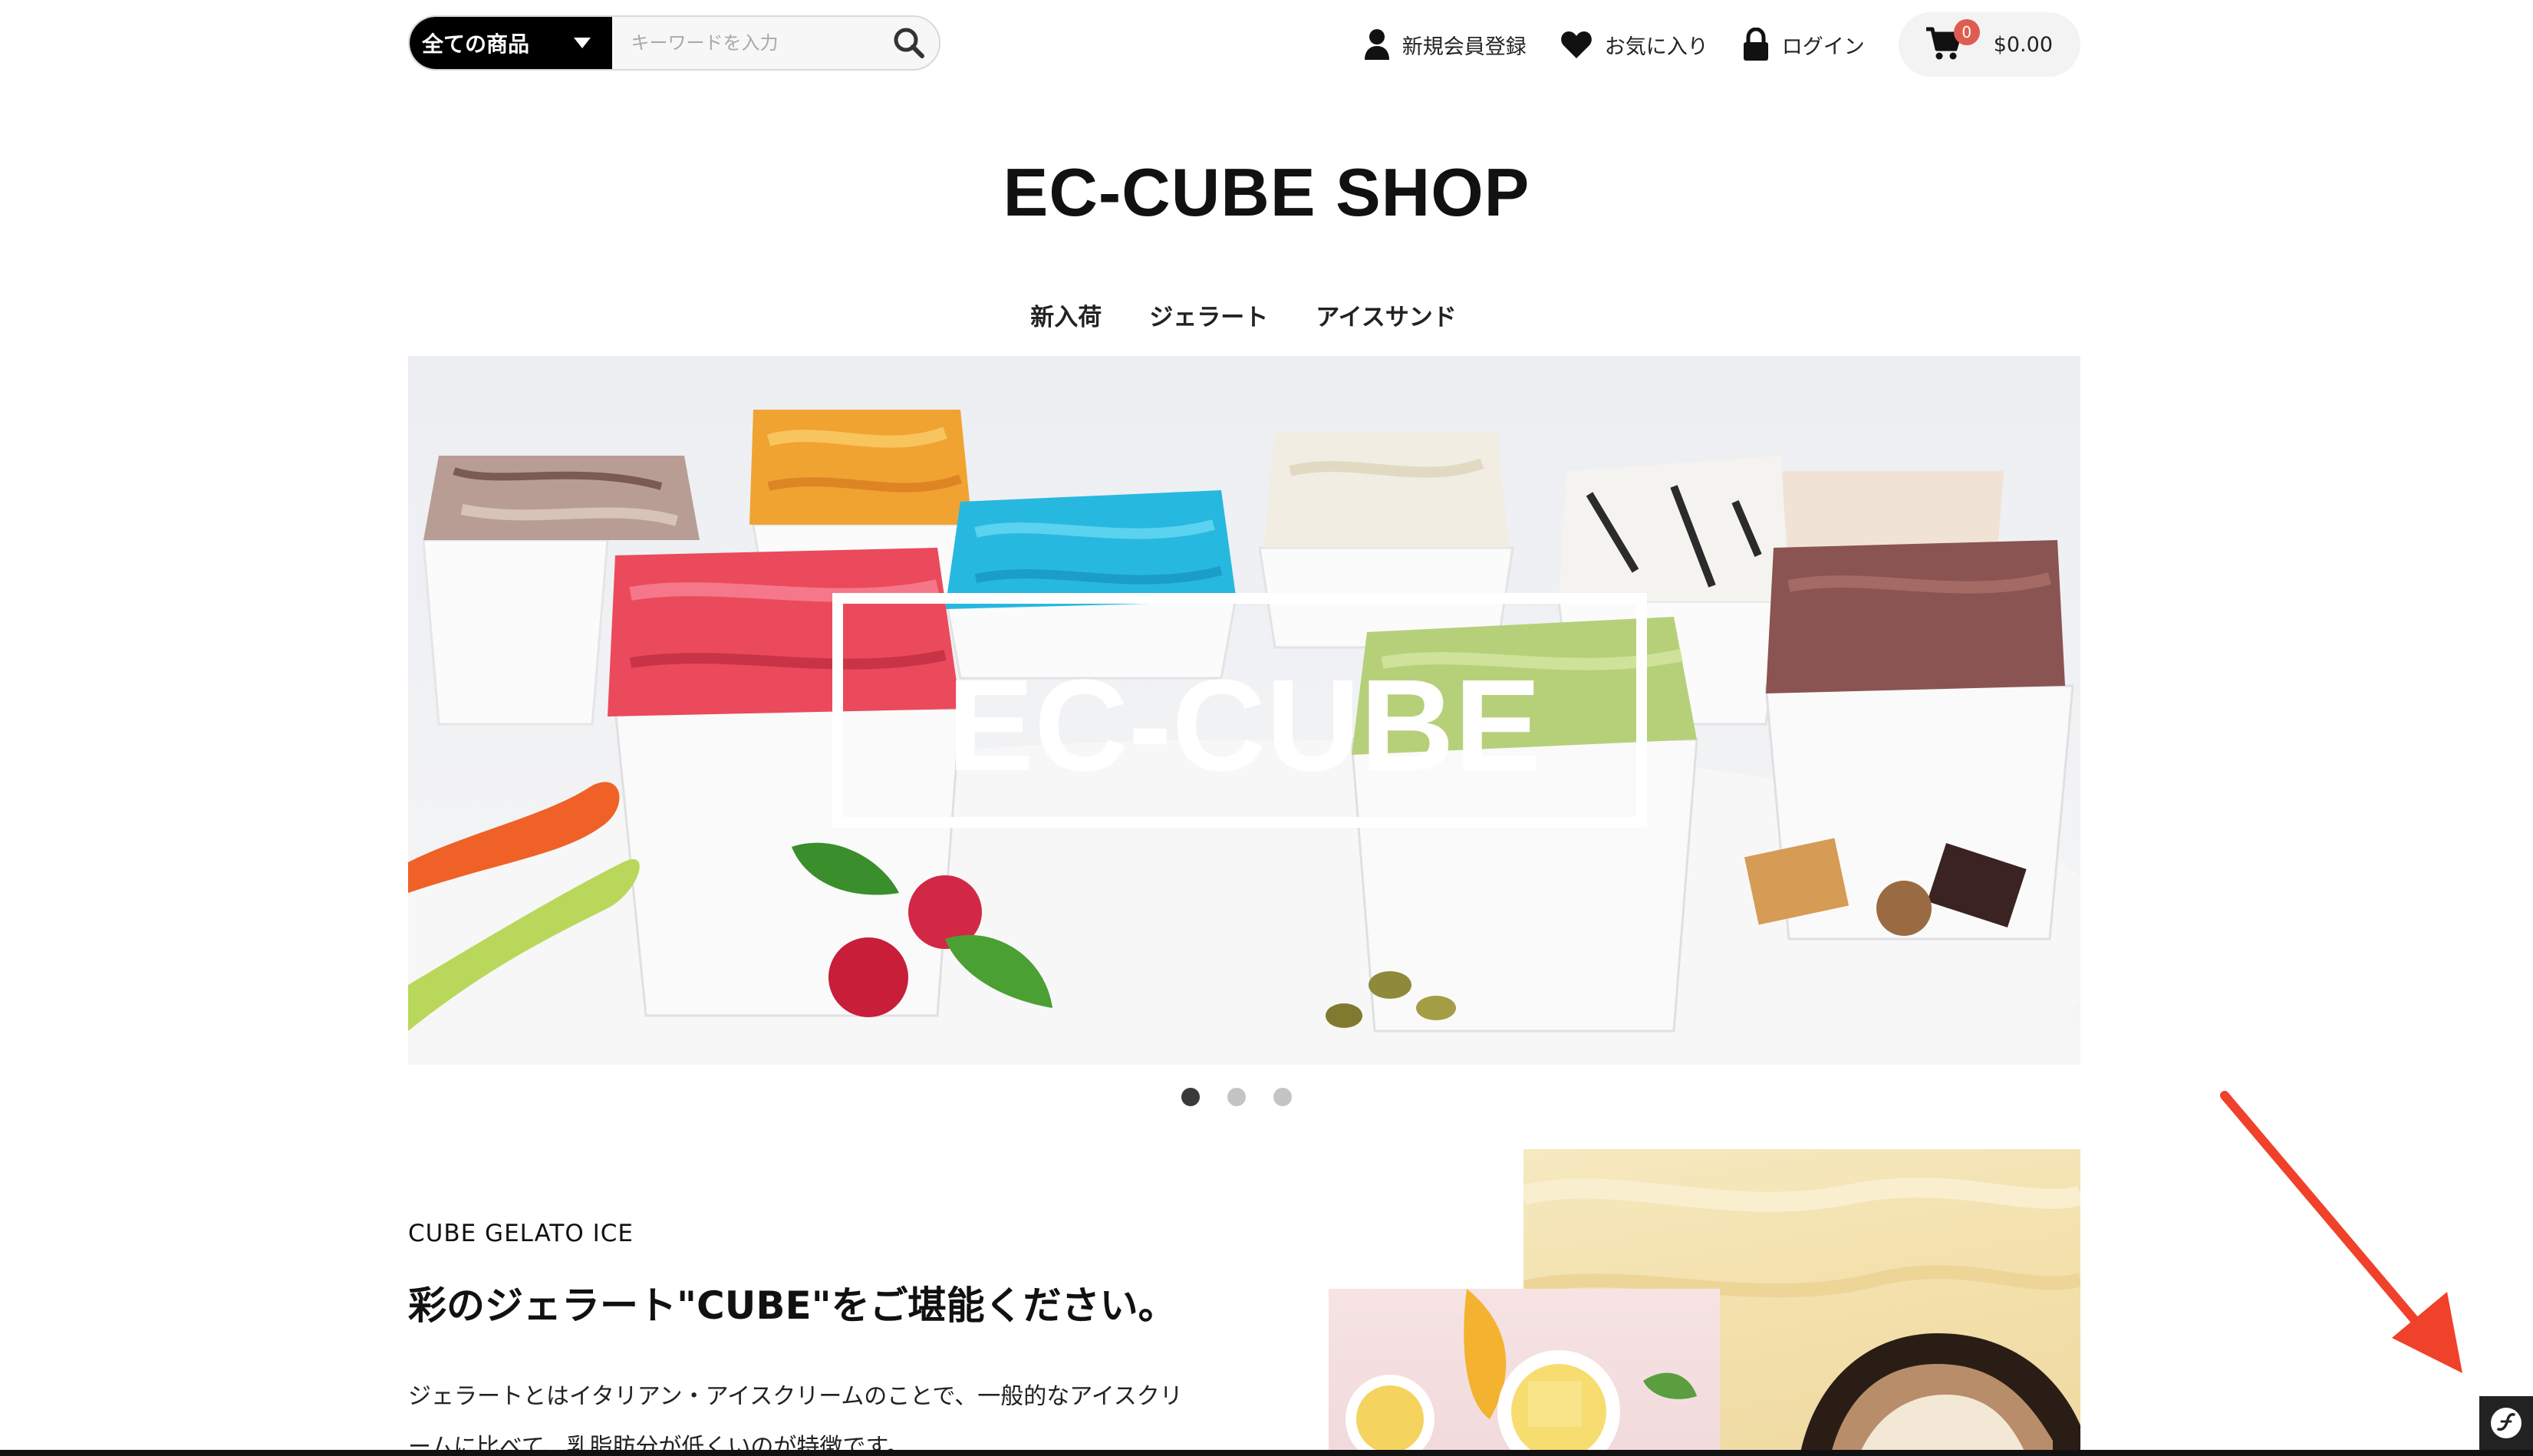 This screenshot has width=2533, height=1456. I want to click on category-select-label: 全ての商品, so click(476, 44).